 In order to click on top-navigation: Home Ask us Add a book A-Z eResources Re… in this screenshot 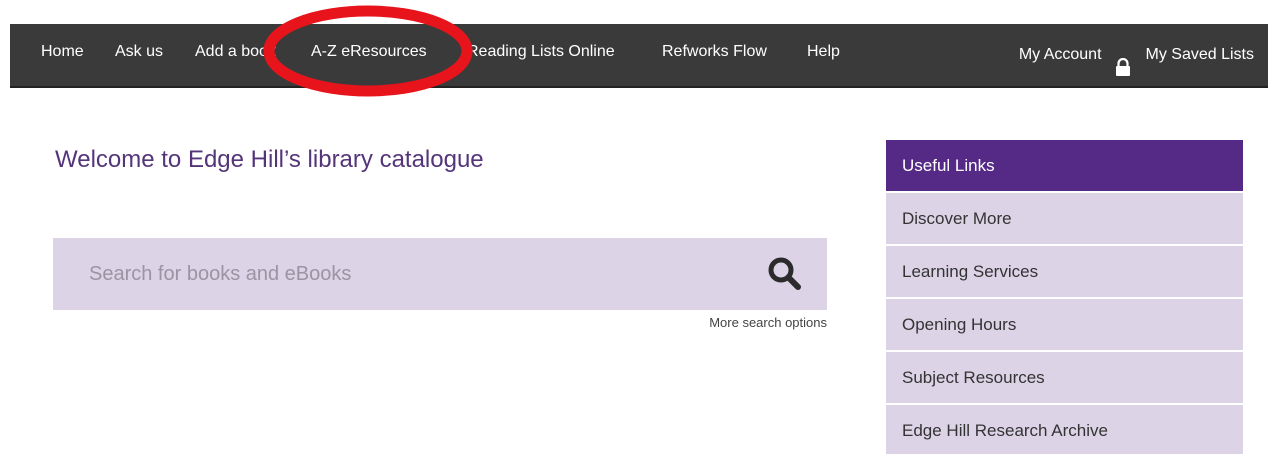, I will do `click(639, 56)`.